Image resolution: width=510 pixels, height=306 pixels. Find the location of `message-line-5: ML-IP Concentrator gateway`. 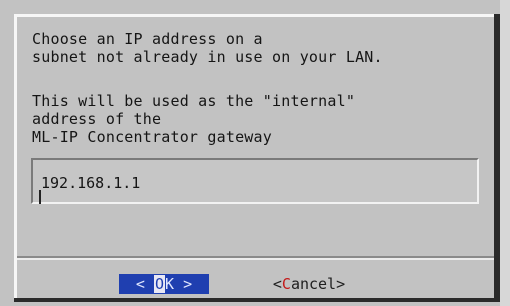

message-line-5: ML-IP Concentrator gateway is located at coordinates (152, 137).